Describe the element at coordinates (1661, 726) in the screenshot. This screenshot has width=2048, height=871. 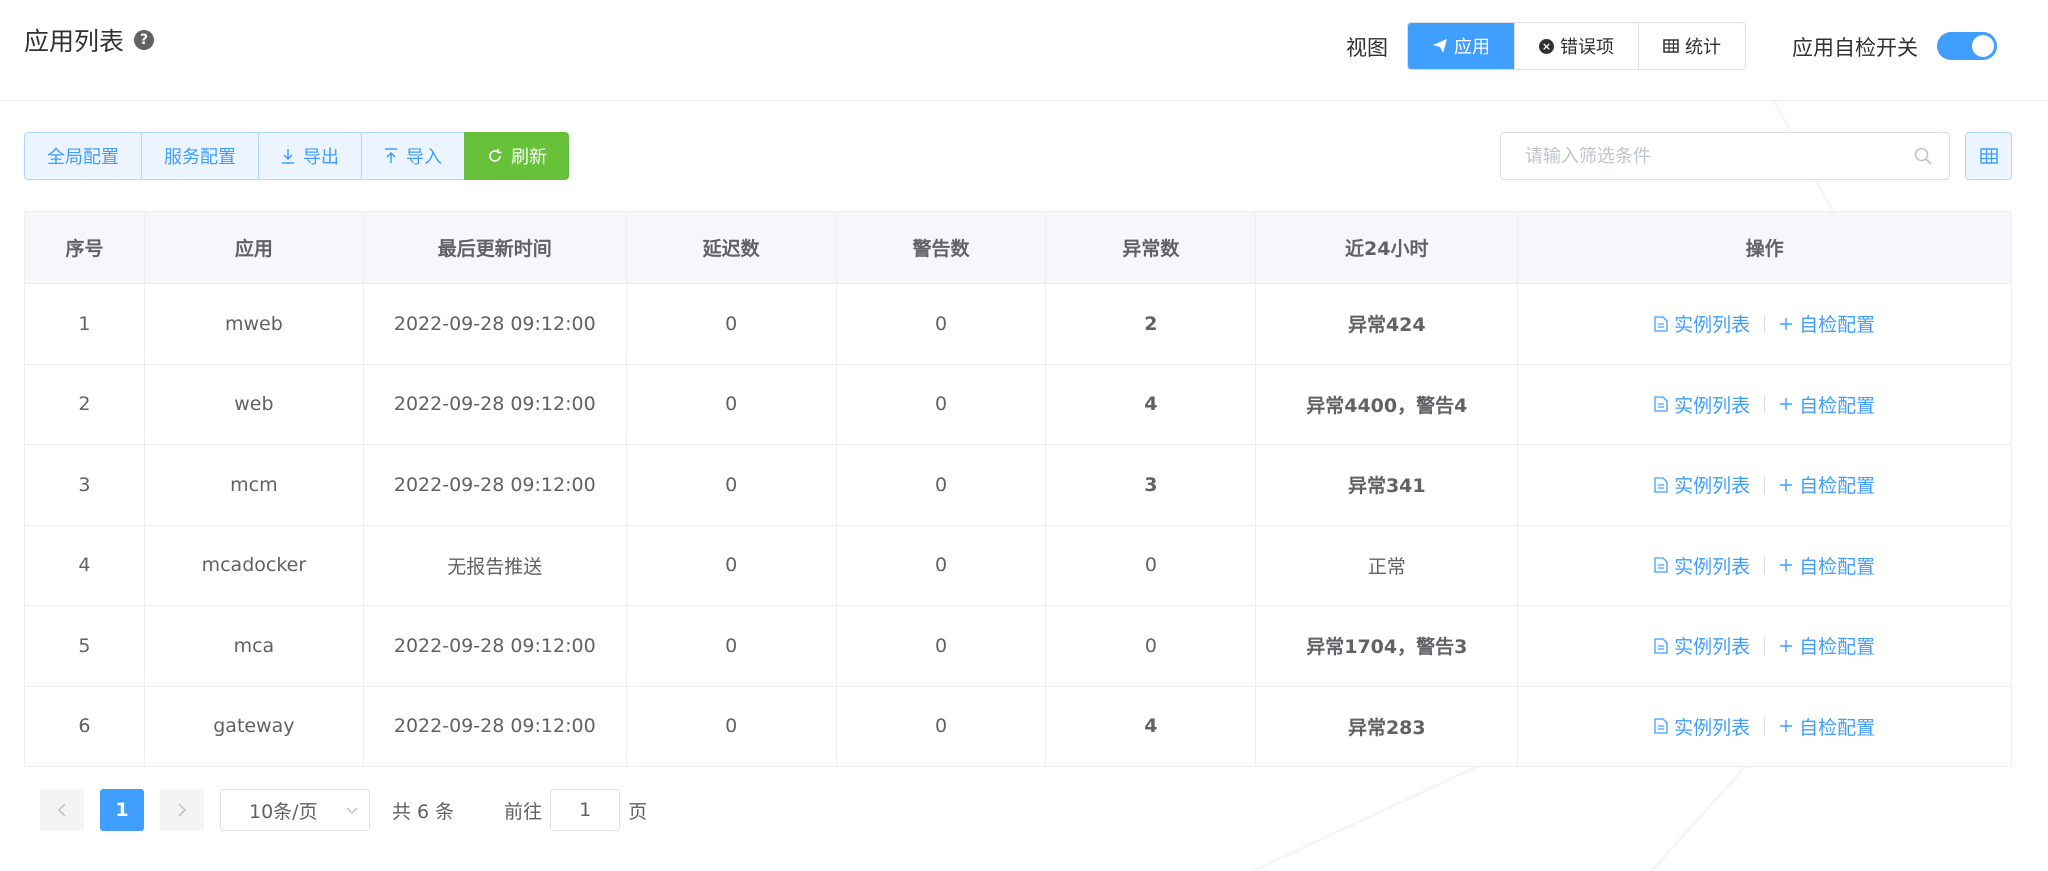
I see `document-icon` at that location.